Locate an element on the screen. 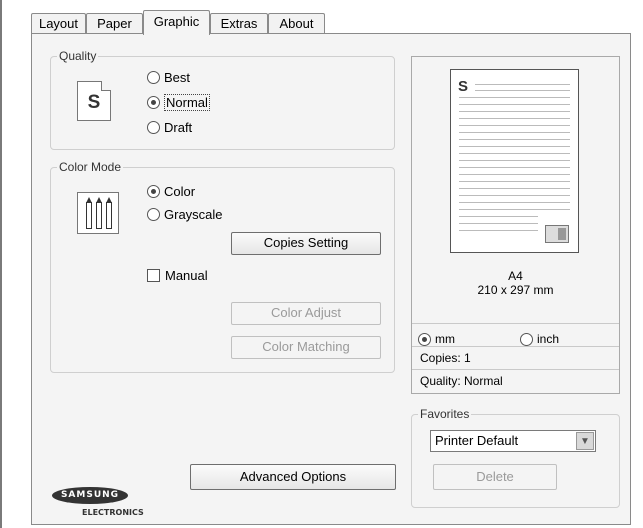  checkbox-box is located at coordinates (153, 275).